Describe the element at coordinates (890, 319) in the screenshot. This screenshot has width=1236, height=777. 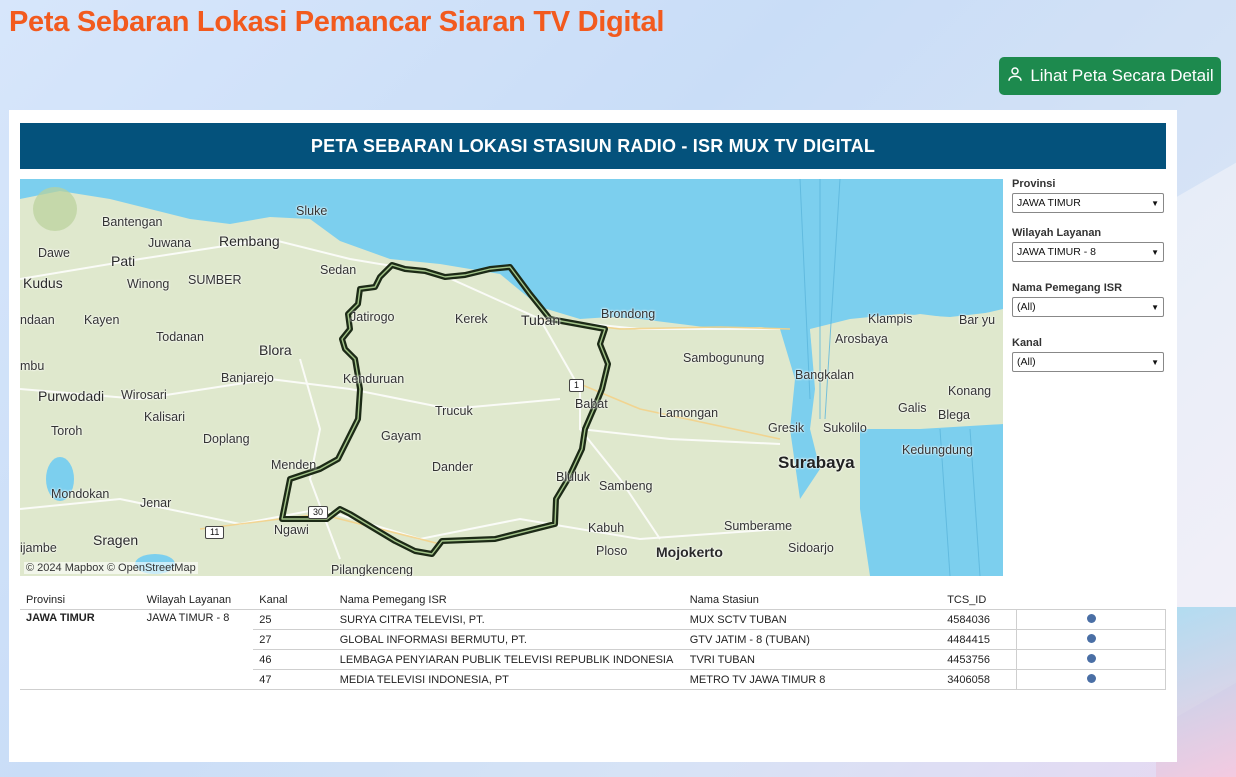
I see `map-place-label: Klampis` at that location.